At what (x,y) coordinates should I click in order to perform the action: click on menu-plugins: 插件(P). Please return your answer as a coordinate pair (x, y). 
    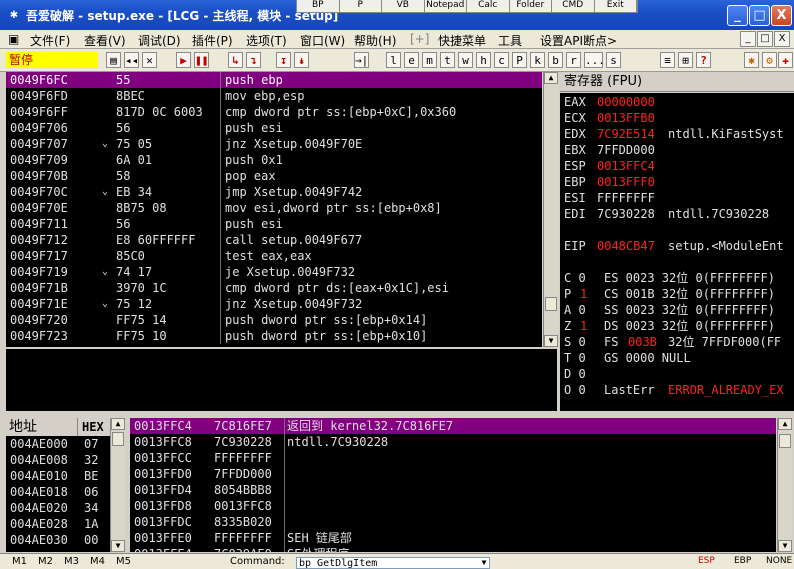
    Looking at the image, I should click on (212, 40).